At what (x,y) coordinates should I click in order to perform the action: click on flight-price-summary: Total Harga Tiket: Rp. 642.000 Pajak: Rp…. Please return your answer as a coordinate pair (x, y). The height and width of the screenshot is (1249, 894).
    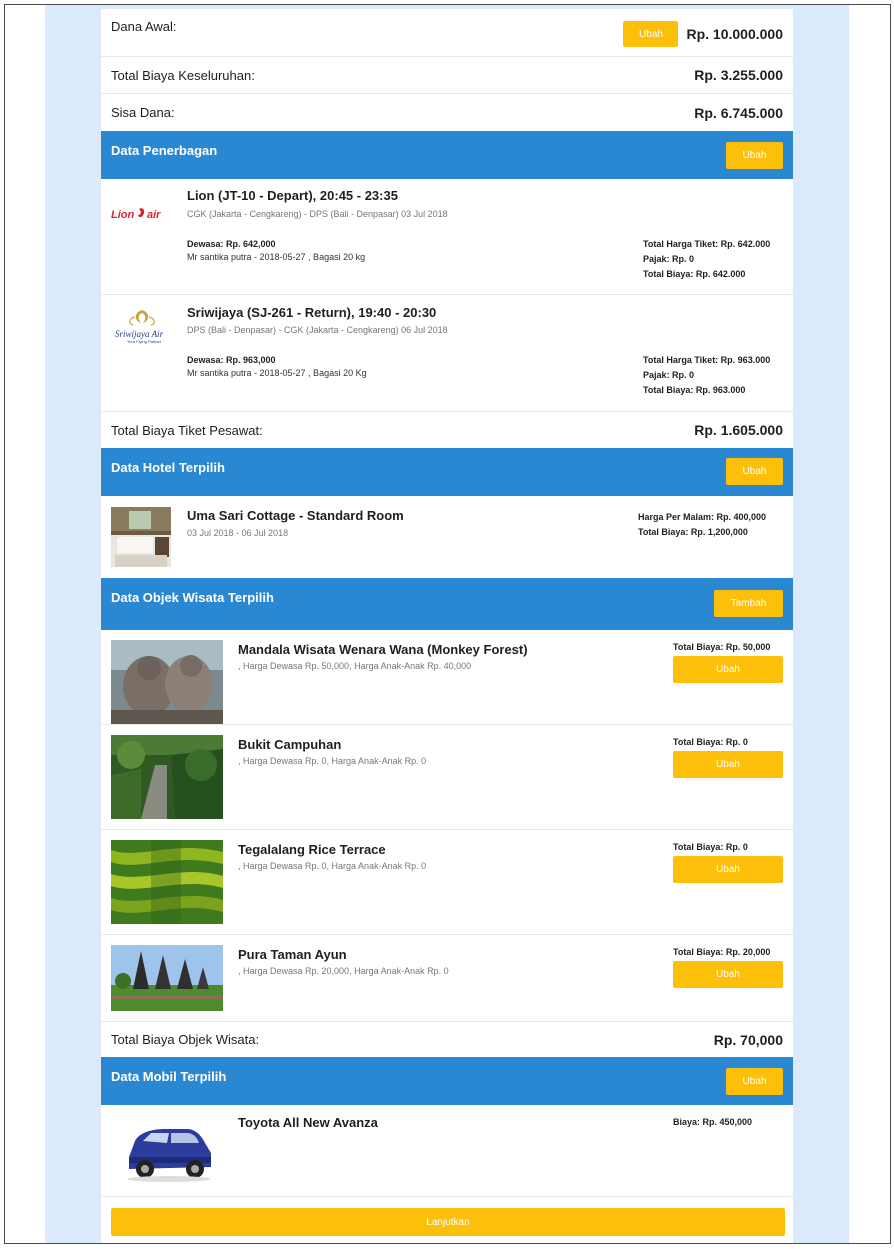
    Looking at the image, I should click on (713, 259).